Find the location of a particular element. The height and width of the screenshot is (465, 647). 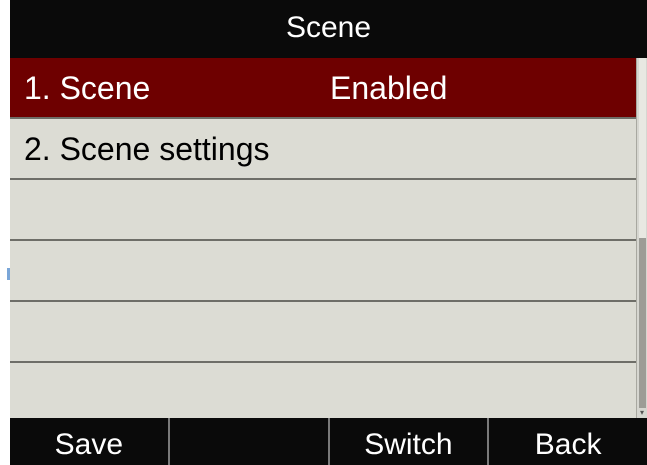

scrollbar: ▾ is located at coordinates (641, 238).